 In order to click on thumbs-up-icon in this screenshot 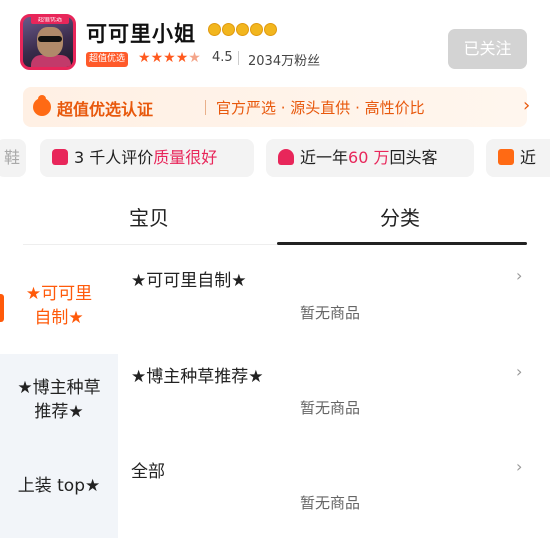, I will do `click(60, 157)`.